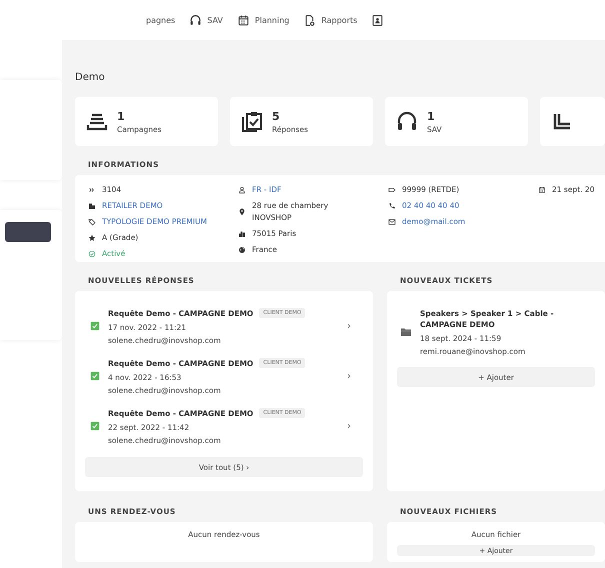 This screenshot has height=568, width=605. Describe the element at coordinates (92, 238) in the screenshot. I see `star-icon` at that location.